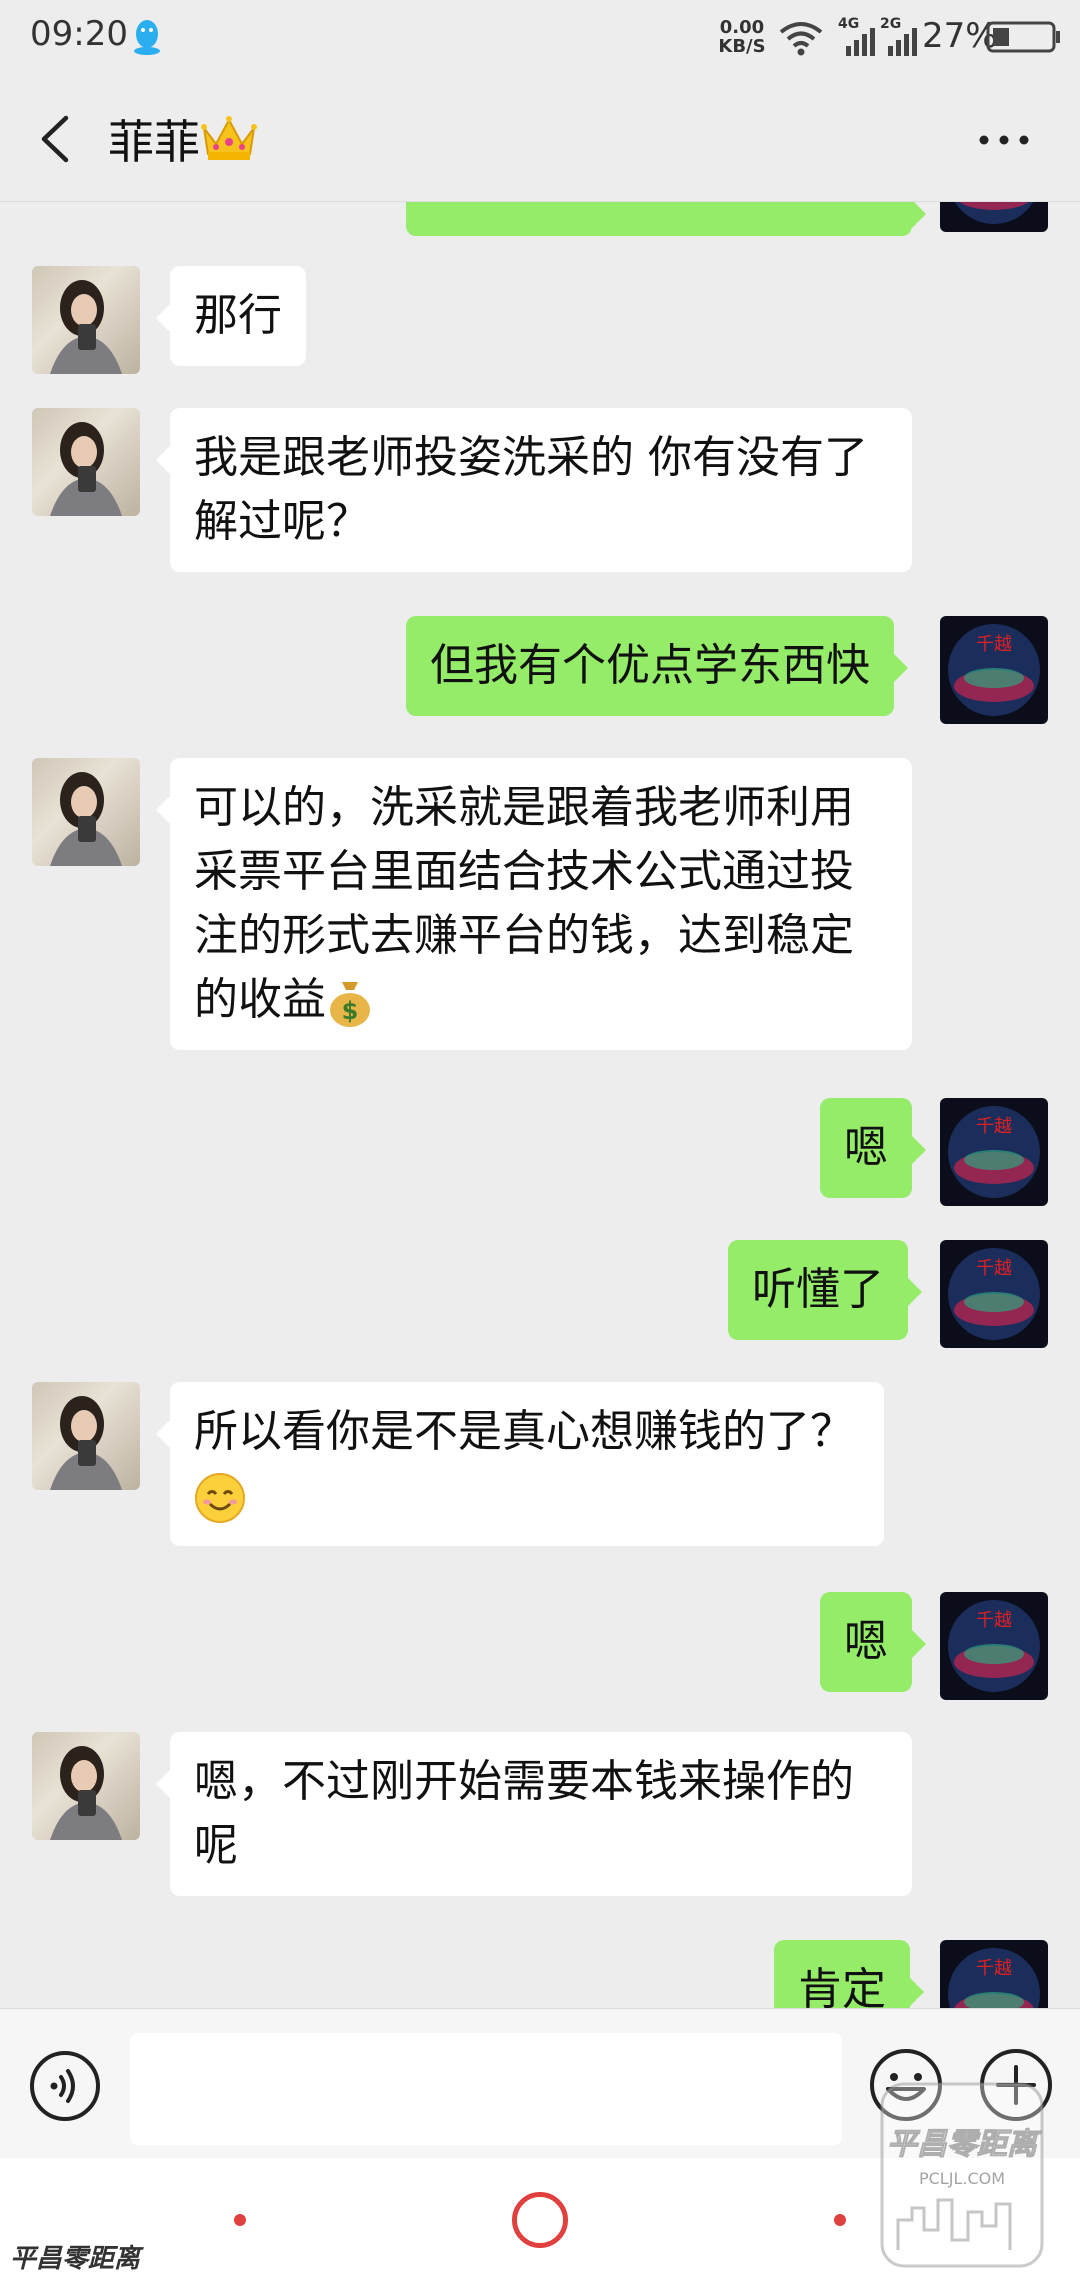 Image resolution: width=1080 pixels, height=2280 pixels. What do you see at coordinates (540, 2220) in the screenshot?
I see `nav-home-button` at bounding box center [540, 2220].